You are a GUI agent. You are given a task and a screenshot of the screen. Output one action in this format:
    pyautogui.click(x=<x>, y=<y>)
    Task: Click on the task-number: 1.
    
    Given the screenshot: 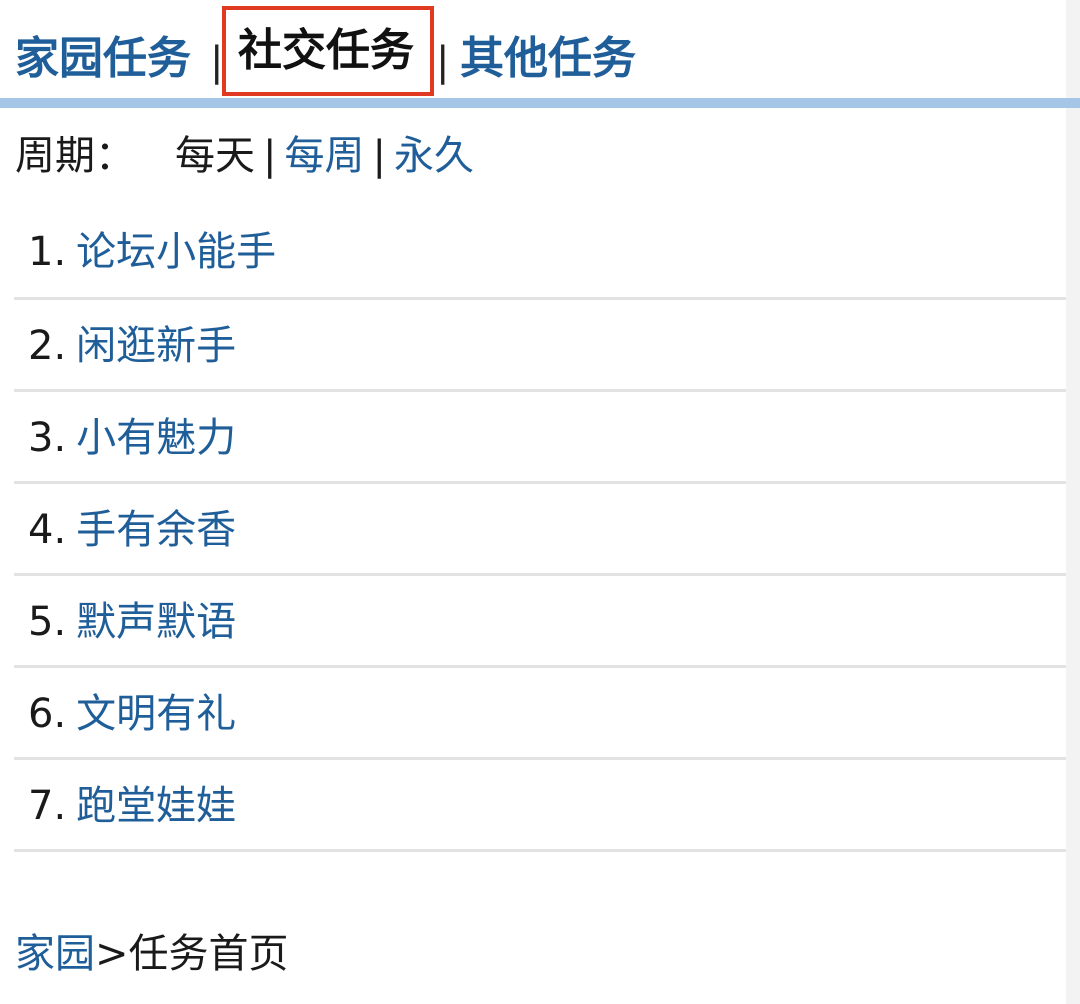 What is the action you would take?
    pyautogui.click(x=47, y=252)
    